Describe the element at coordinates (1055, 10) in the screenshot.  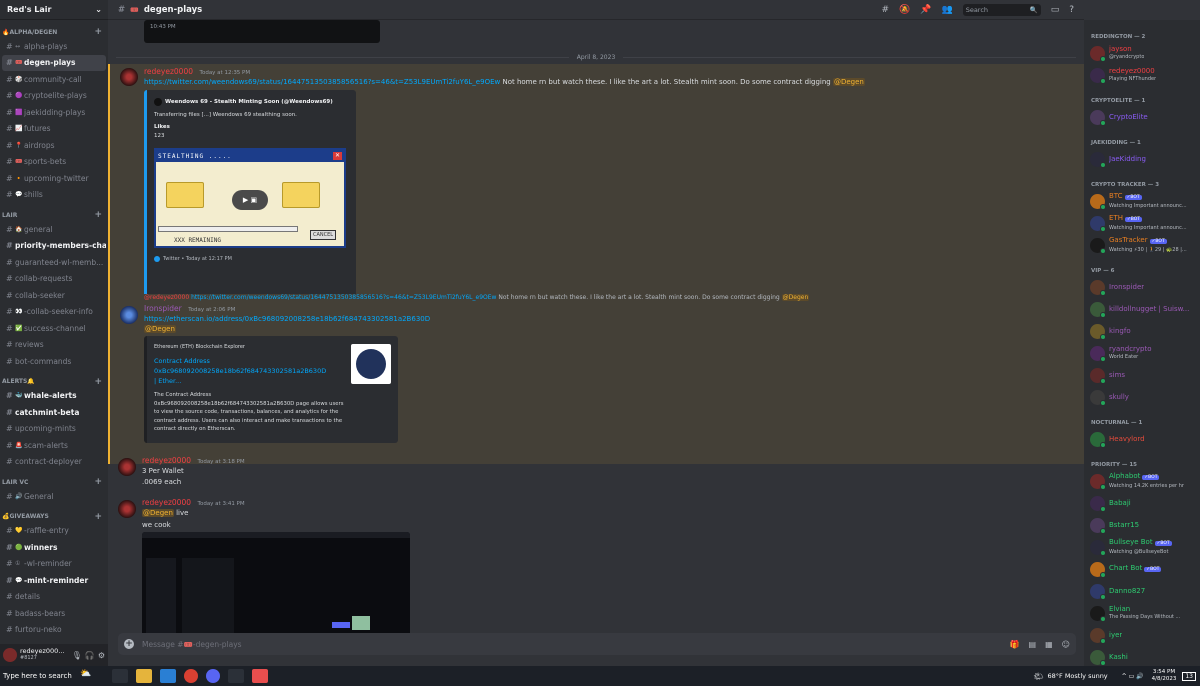
I see `inbox-icon: ▭` at that location.